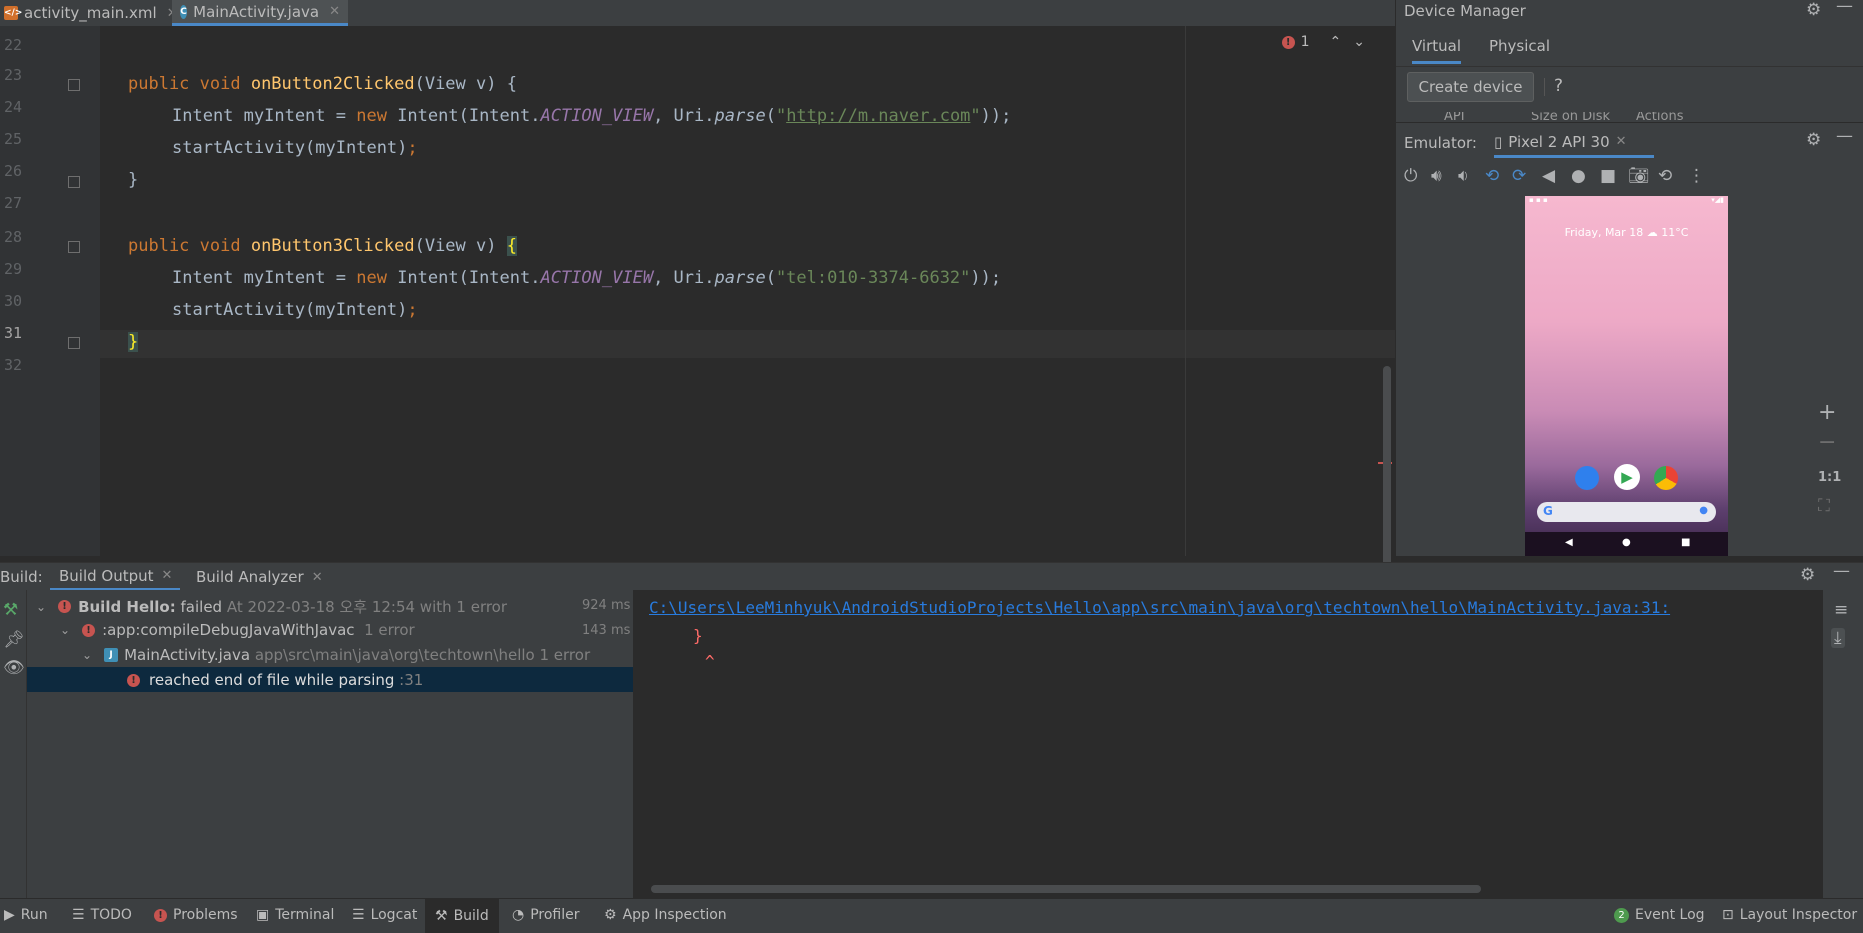 This screenshot has height=933, width=1863. I want to click on play-store-icon: ▶, so click(1627, 477).